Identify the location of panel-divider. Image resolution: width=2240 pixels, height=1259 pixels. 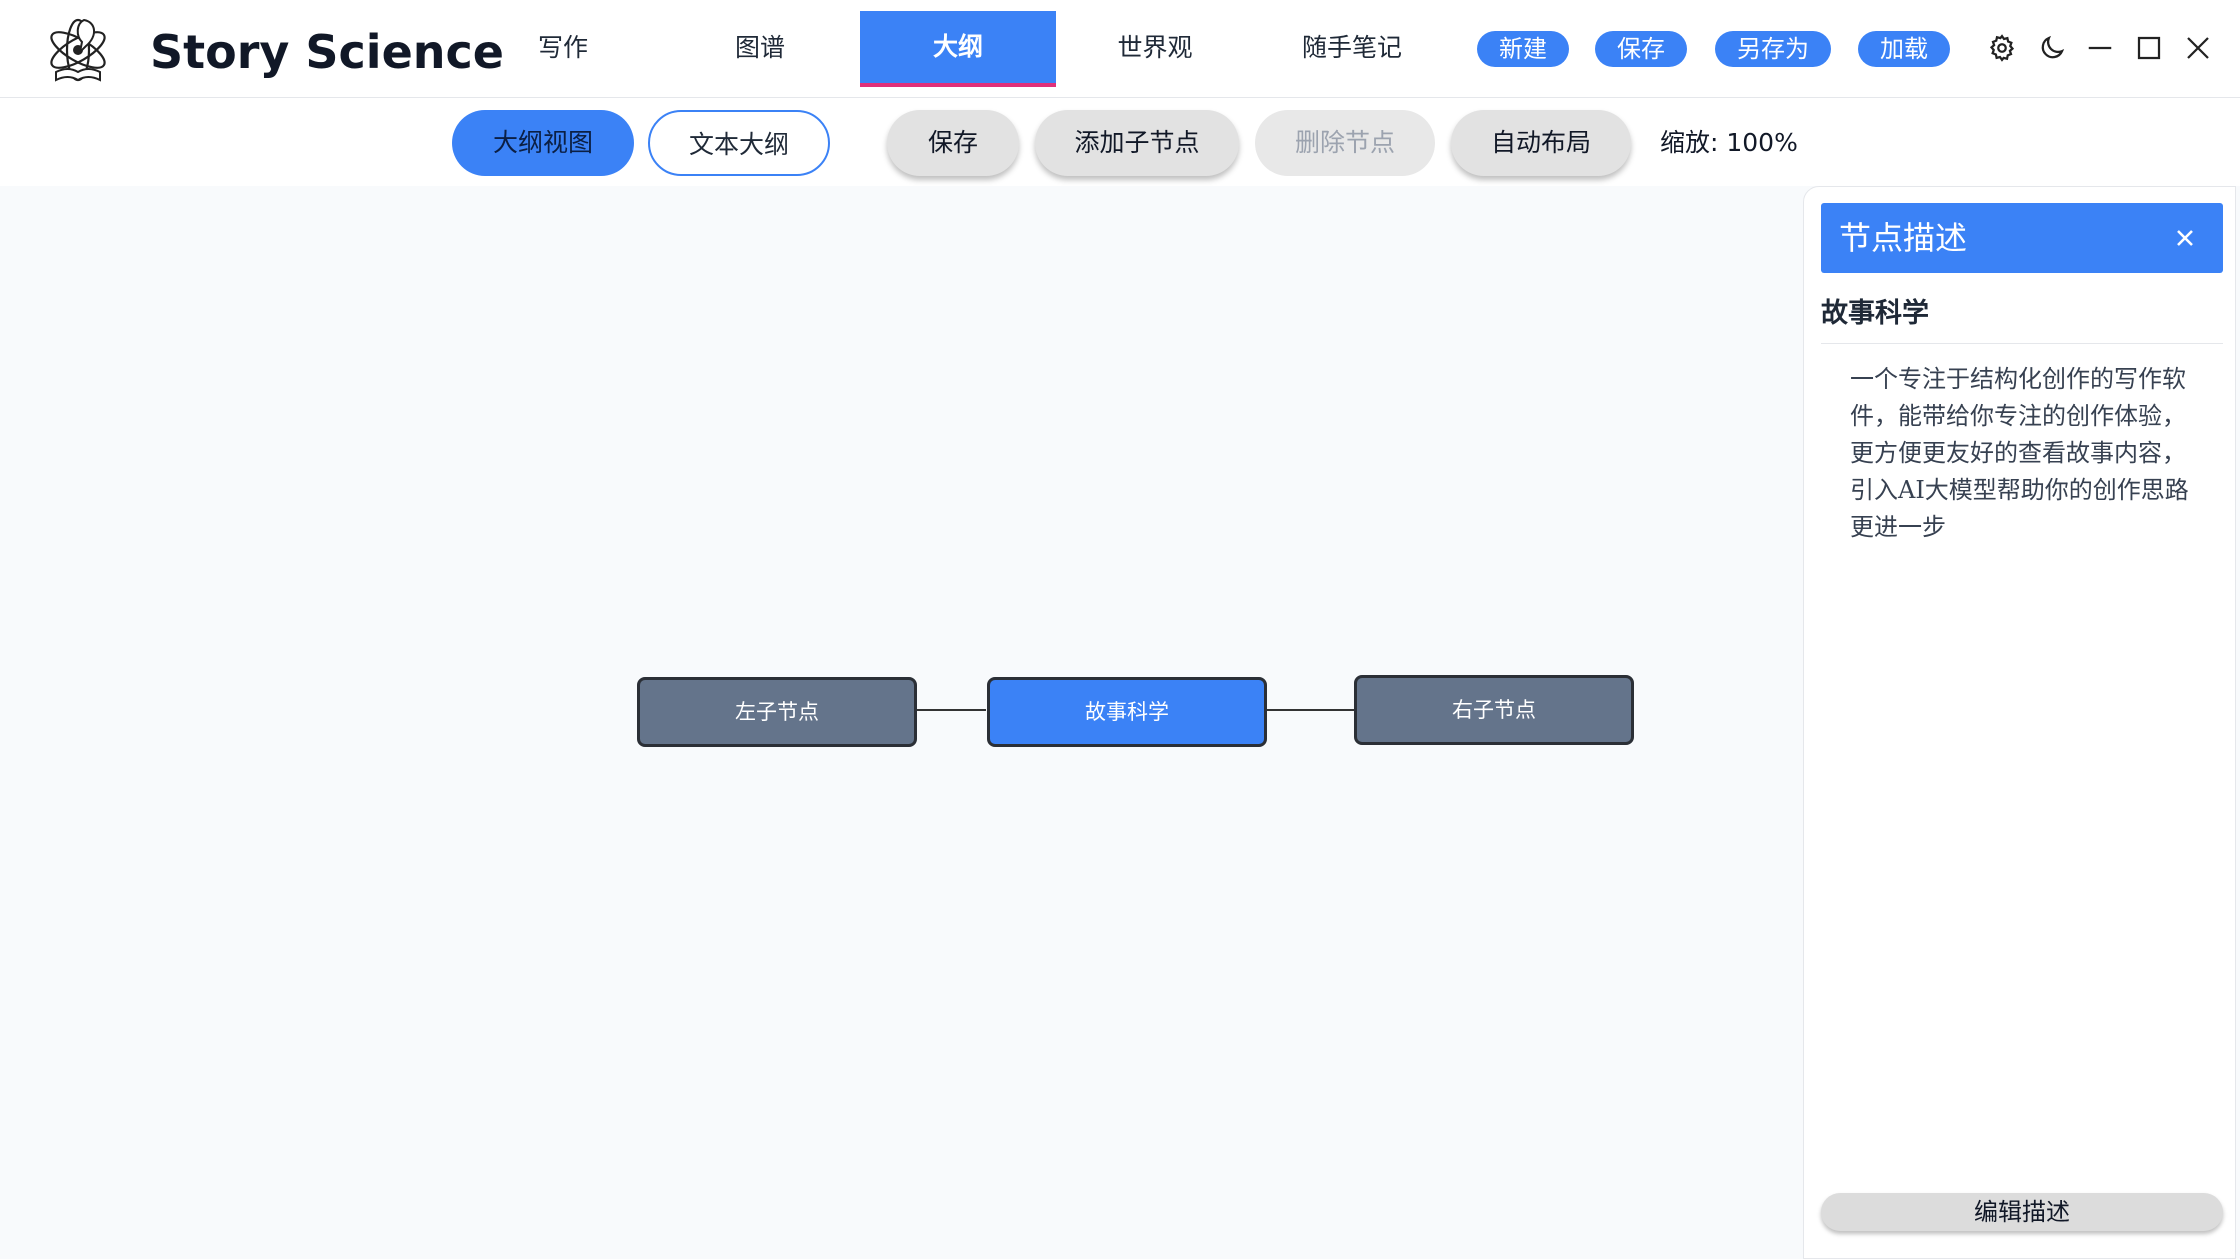
(2022, 343).